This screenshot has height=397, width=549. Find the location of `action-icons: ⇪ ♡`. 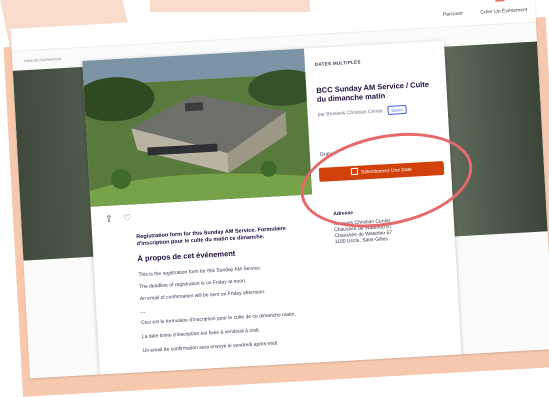

action-icons: ⇪ ♡ is located at coordinates (122, 218).